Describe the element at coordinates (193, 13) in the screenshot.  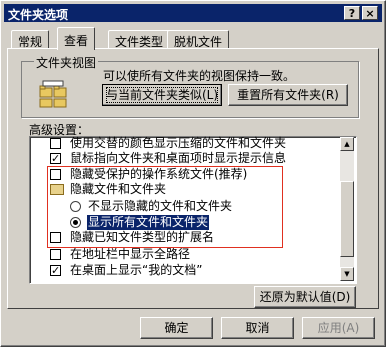
I see `title-bar: 文件夹选项 ? ×` at that location.